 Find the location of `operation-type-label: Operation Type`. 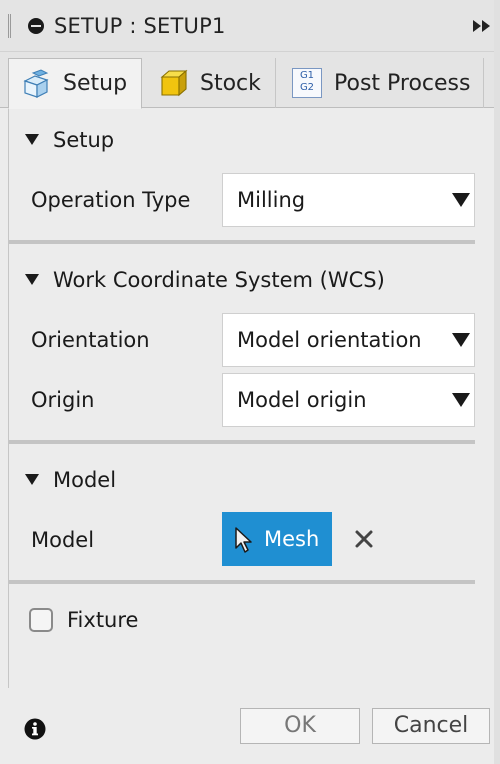

operation-type-label: Operation Type is located at coordinates (111, 200).